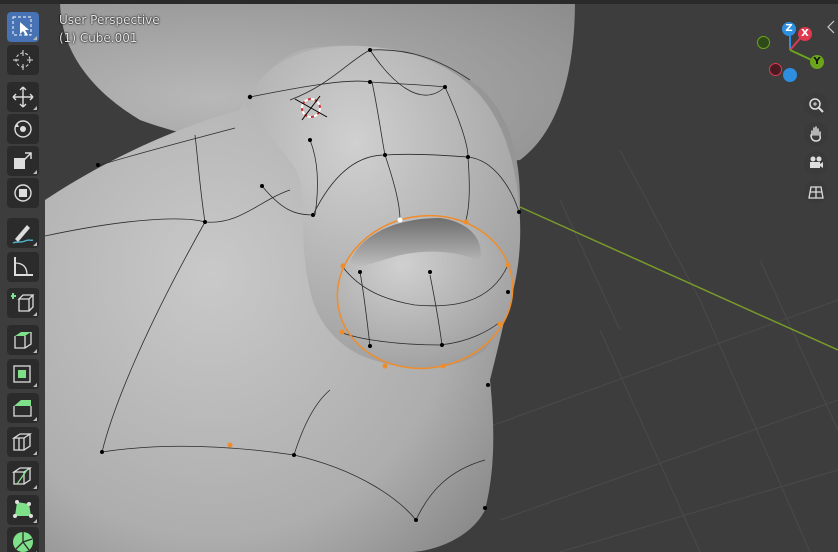 The height and width of the screenshot is (552, 838). I want to click on ortho-toggle-button, so click(816, 192).